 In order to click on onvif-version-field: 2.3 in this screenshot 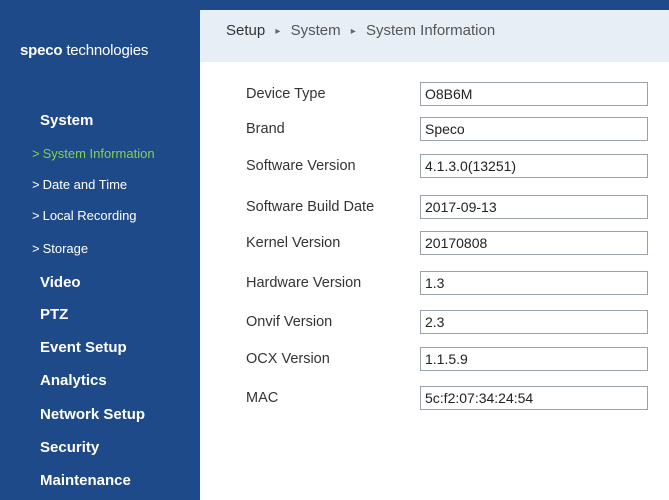, I will do `click(534, 322)`.